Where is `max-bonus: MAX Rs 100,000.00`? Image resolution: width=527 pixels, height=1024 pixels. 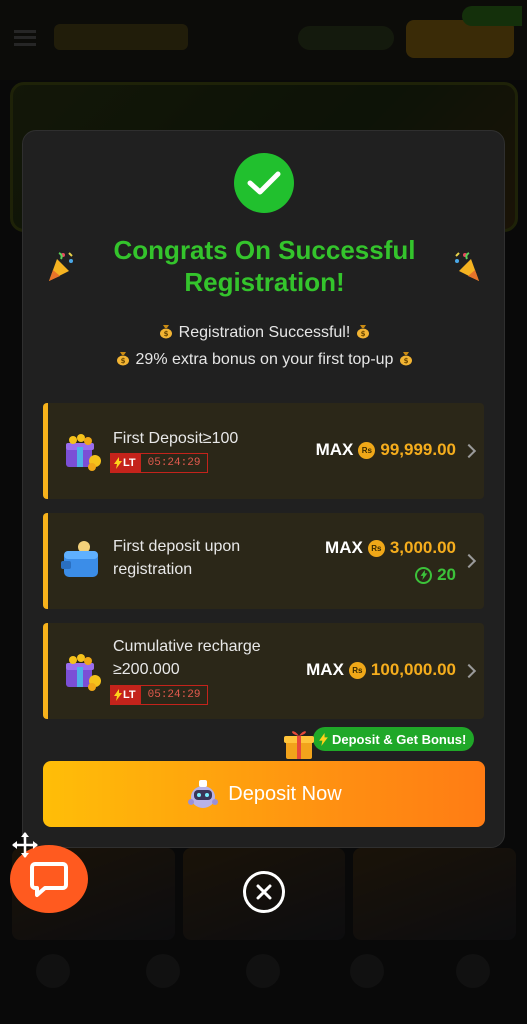 max-bonus: MAX Rs 100,000.00 is located at coordinates (381, 670).